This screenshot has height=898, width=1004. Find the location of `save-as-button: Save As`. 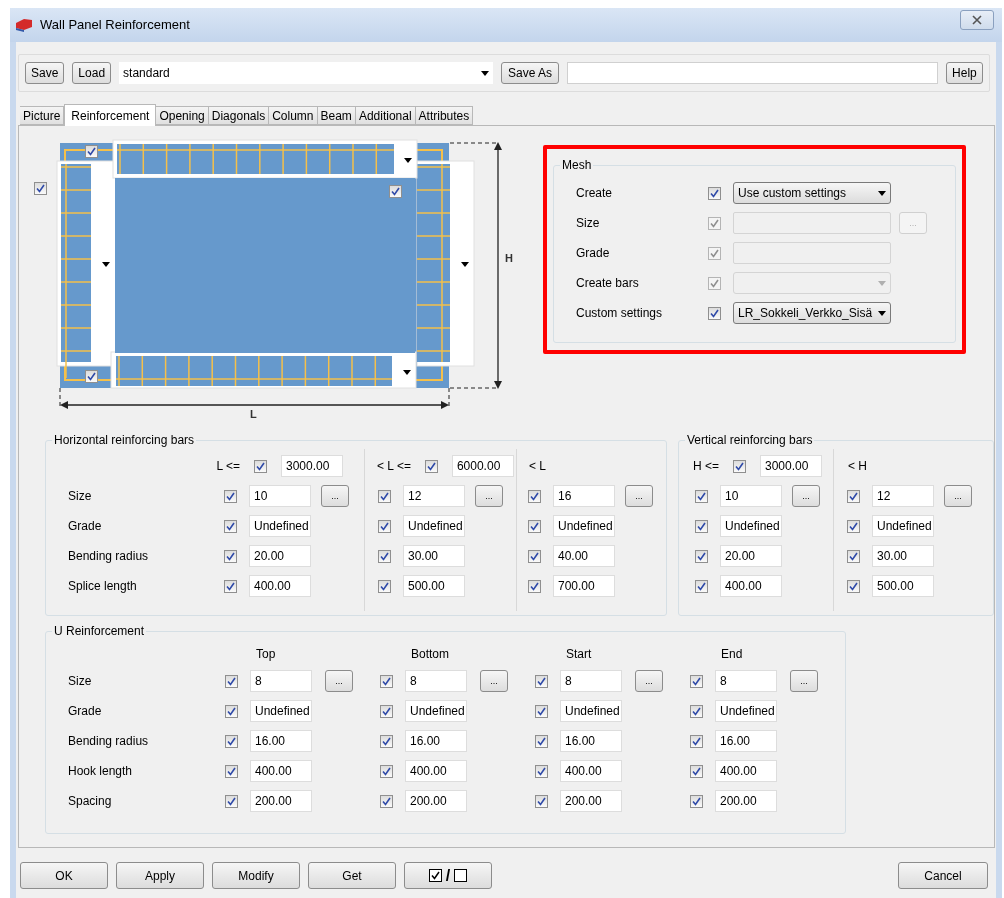

save-as-button: Save As is located at coordinates (530, 73).